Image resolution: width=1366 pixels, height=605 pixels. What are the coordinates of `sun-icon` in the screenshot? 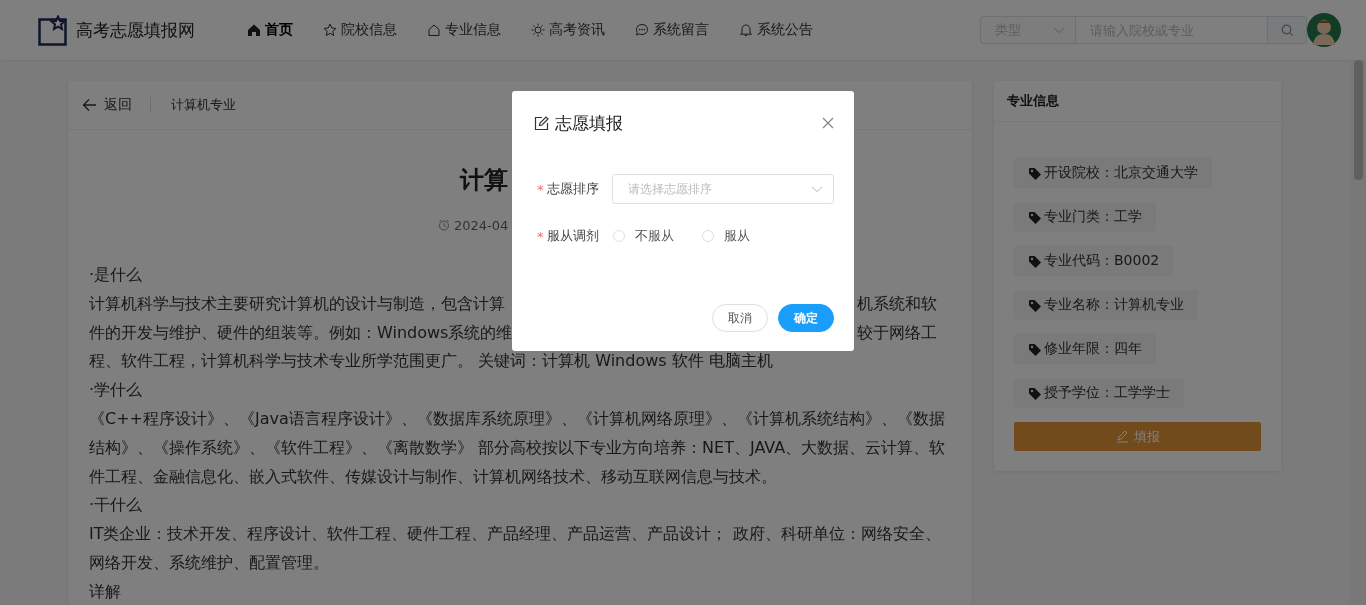 It's located at (538, 30).